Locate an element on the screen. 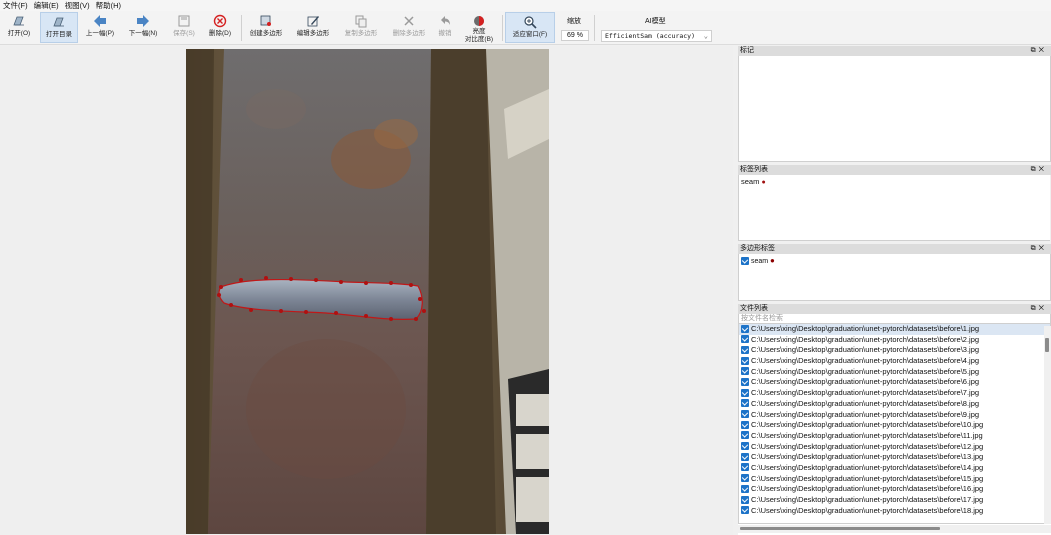  label-list: seam ● is located at coordinates (894, 208).